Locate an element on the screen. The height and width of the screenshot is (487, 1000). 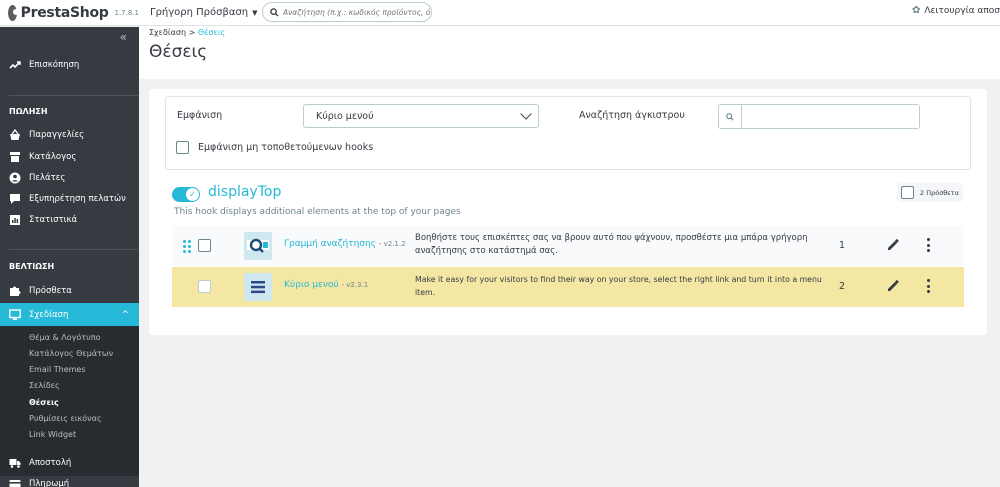
submenu-item-email-themes: Email Themes is located at coordinates (57, 369).